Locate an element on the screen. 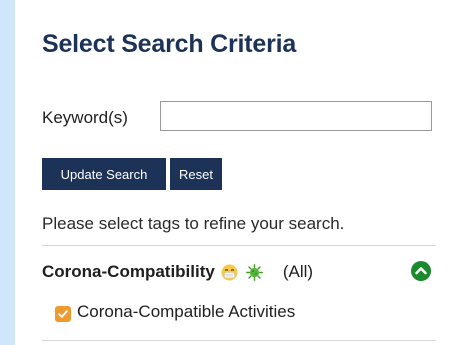 This screenshot has width=451, height=345. tag-option-label: Corona-Compatible Activities is located at coordinates (186, 311).